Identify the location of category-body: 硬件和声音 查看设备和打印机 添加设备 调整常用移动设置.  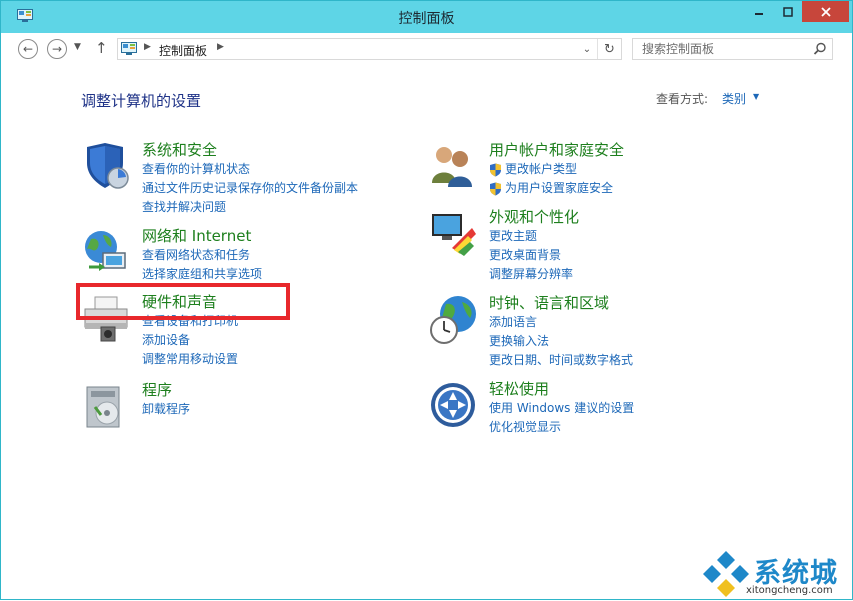
(190, 331).